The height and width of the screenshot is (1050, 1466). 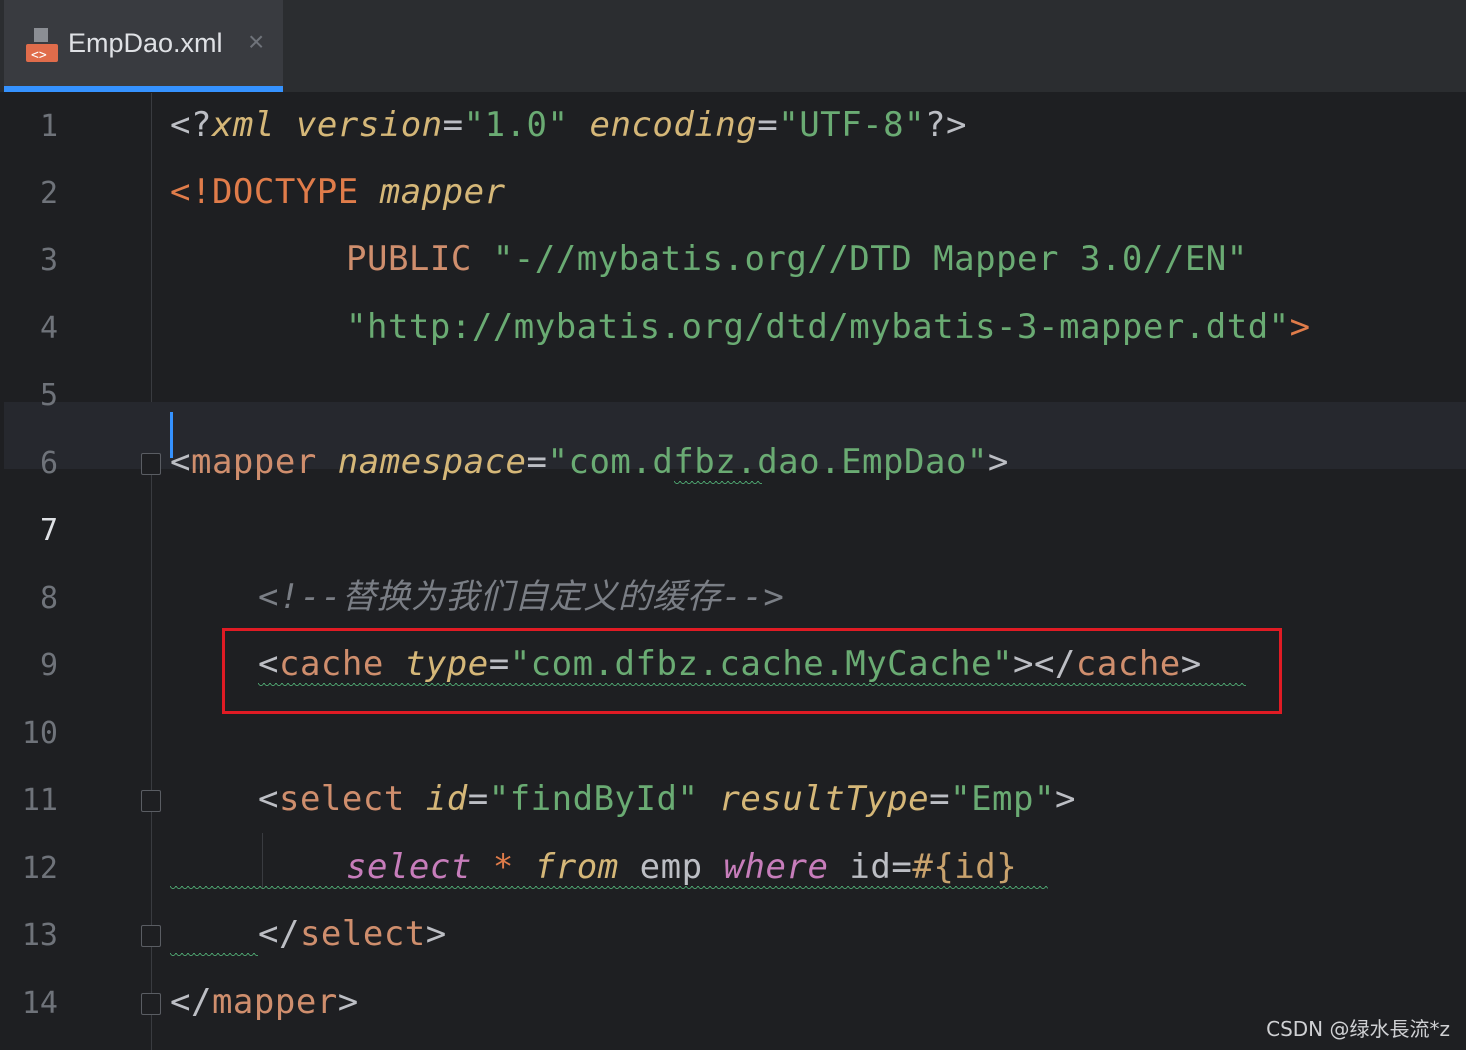 I want to click on gutter-divider, so click(x=151, y=571).